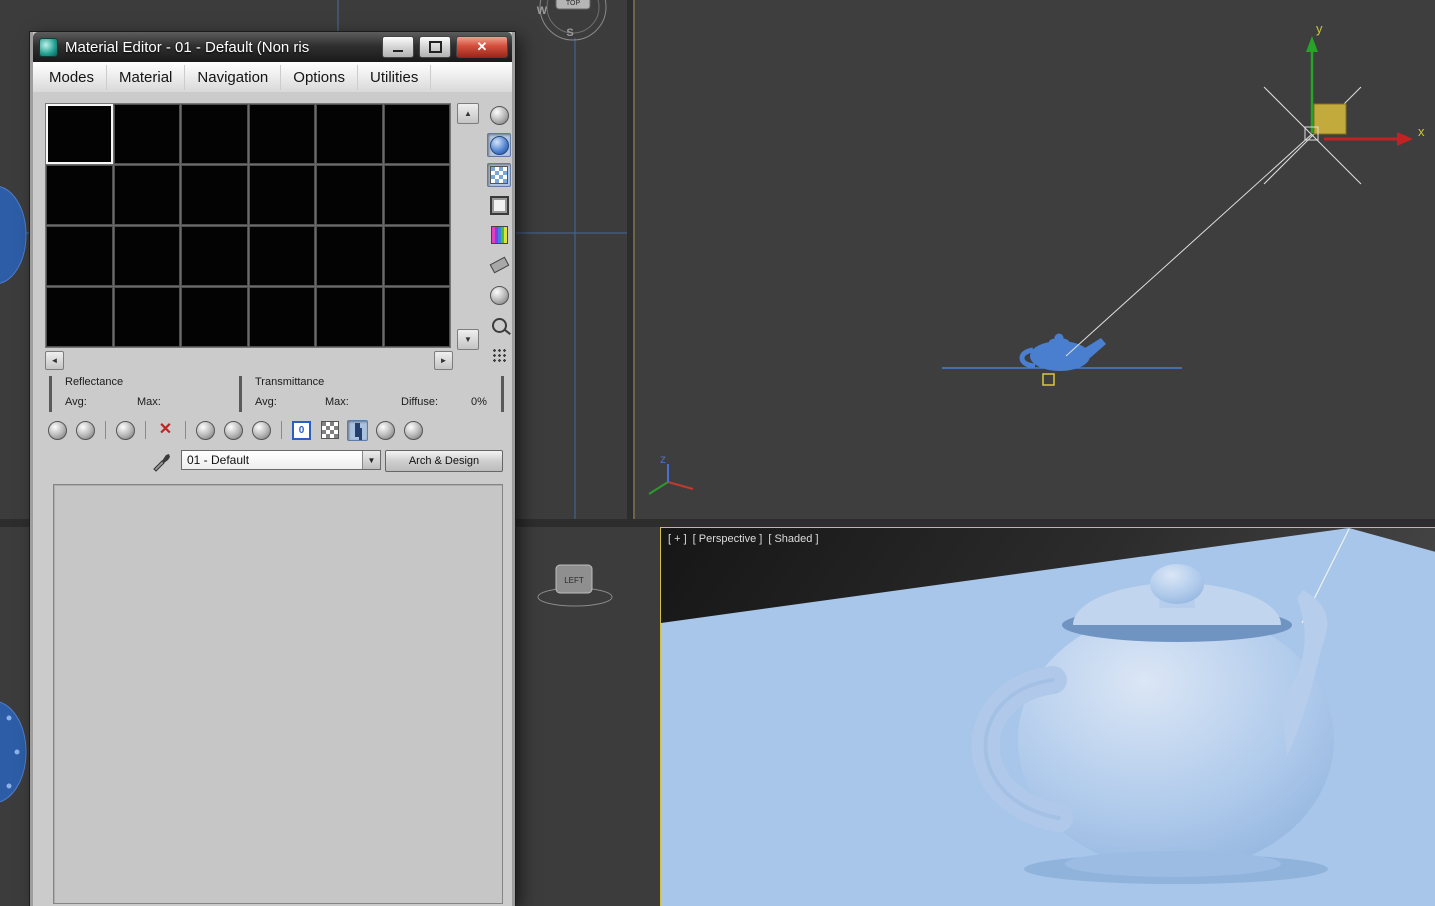 This screenshot has height=906, width=1435. What do you see at coordinates (146, 77) in the screenshot?
I see `menu-material: Material` at bounding box center [146, 77].